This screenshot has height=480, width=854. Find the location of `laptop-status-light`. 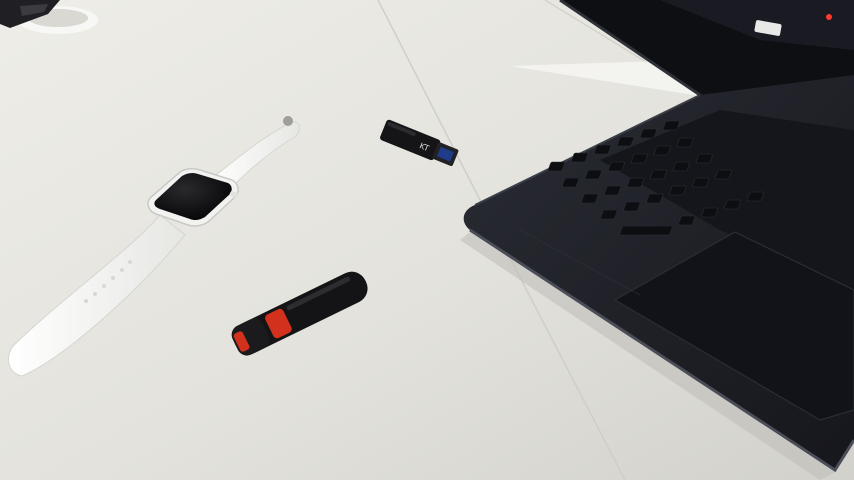

laptop-status-light is located at coordinates (829, 17).